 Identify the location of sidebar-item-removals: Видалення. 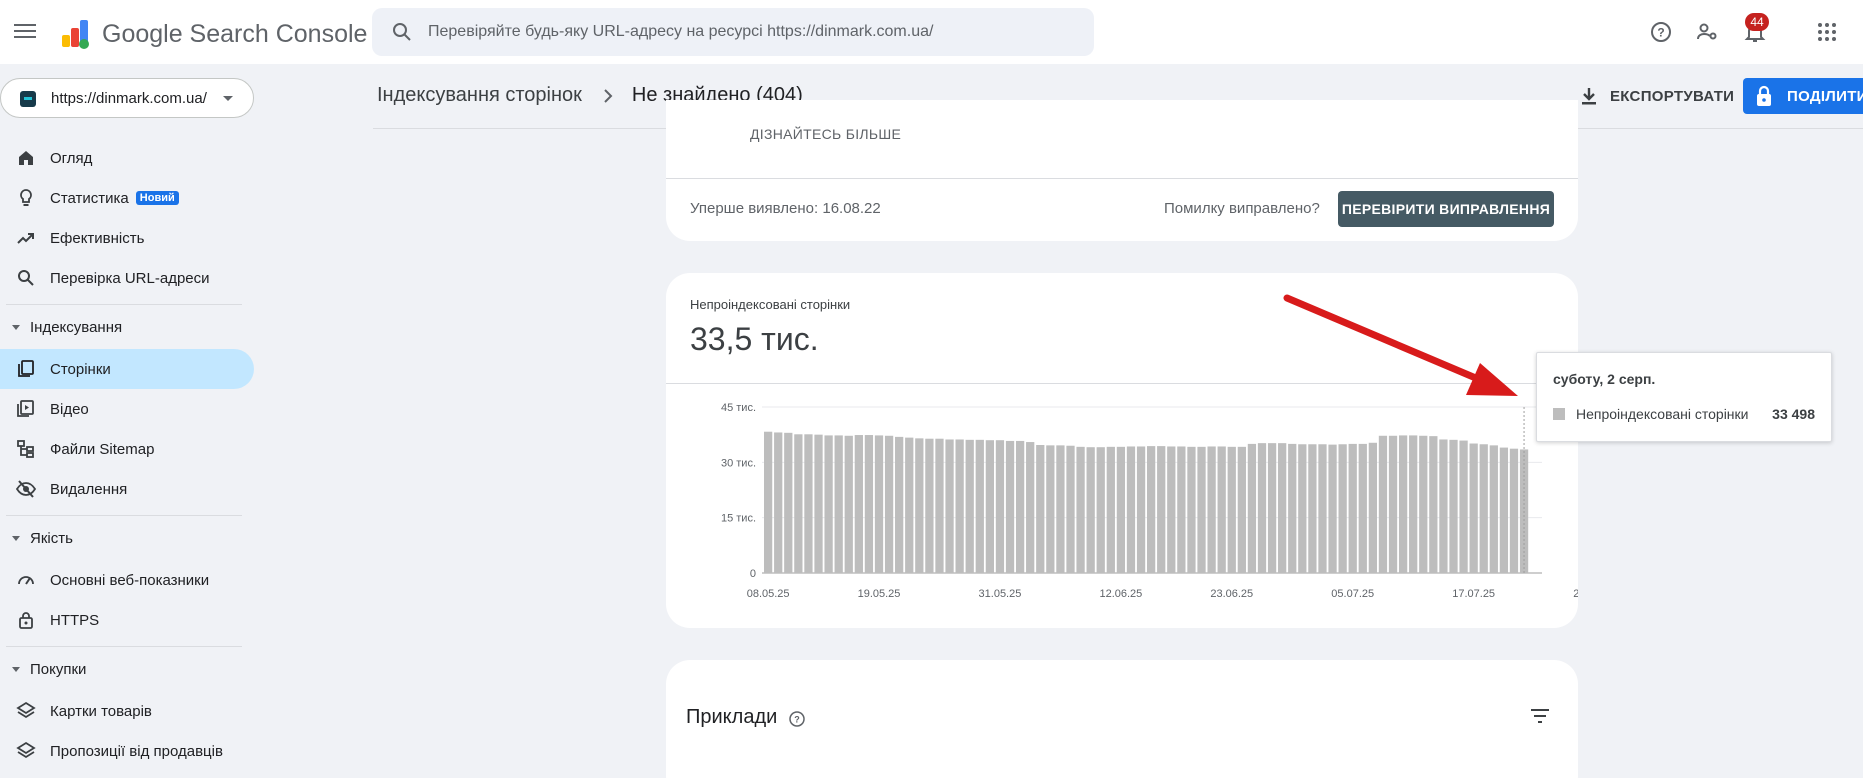
(127, 489).